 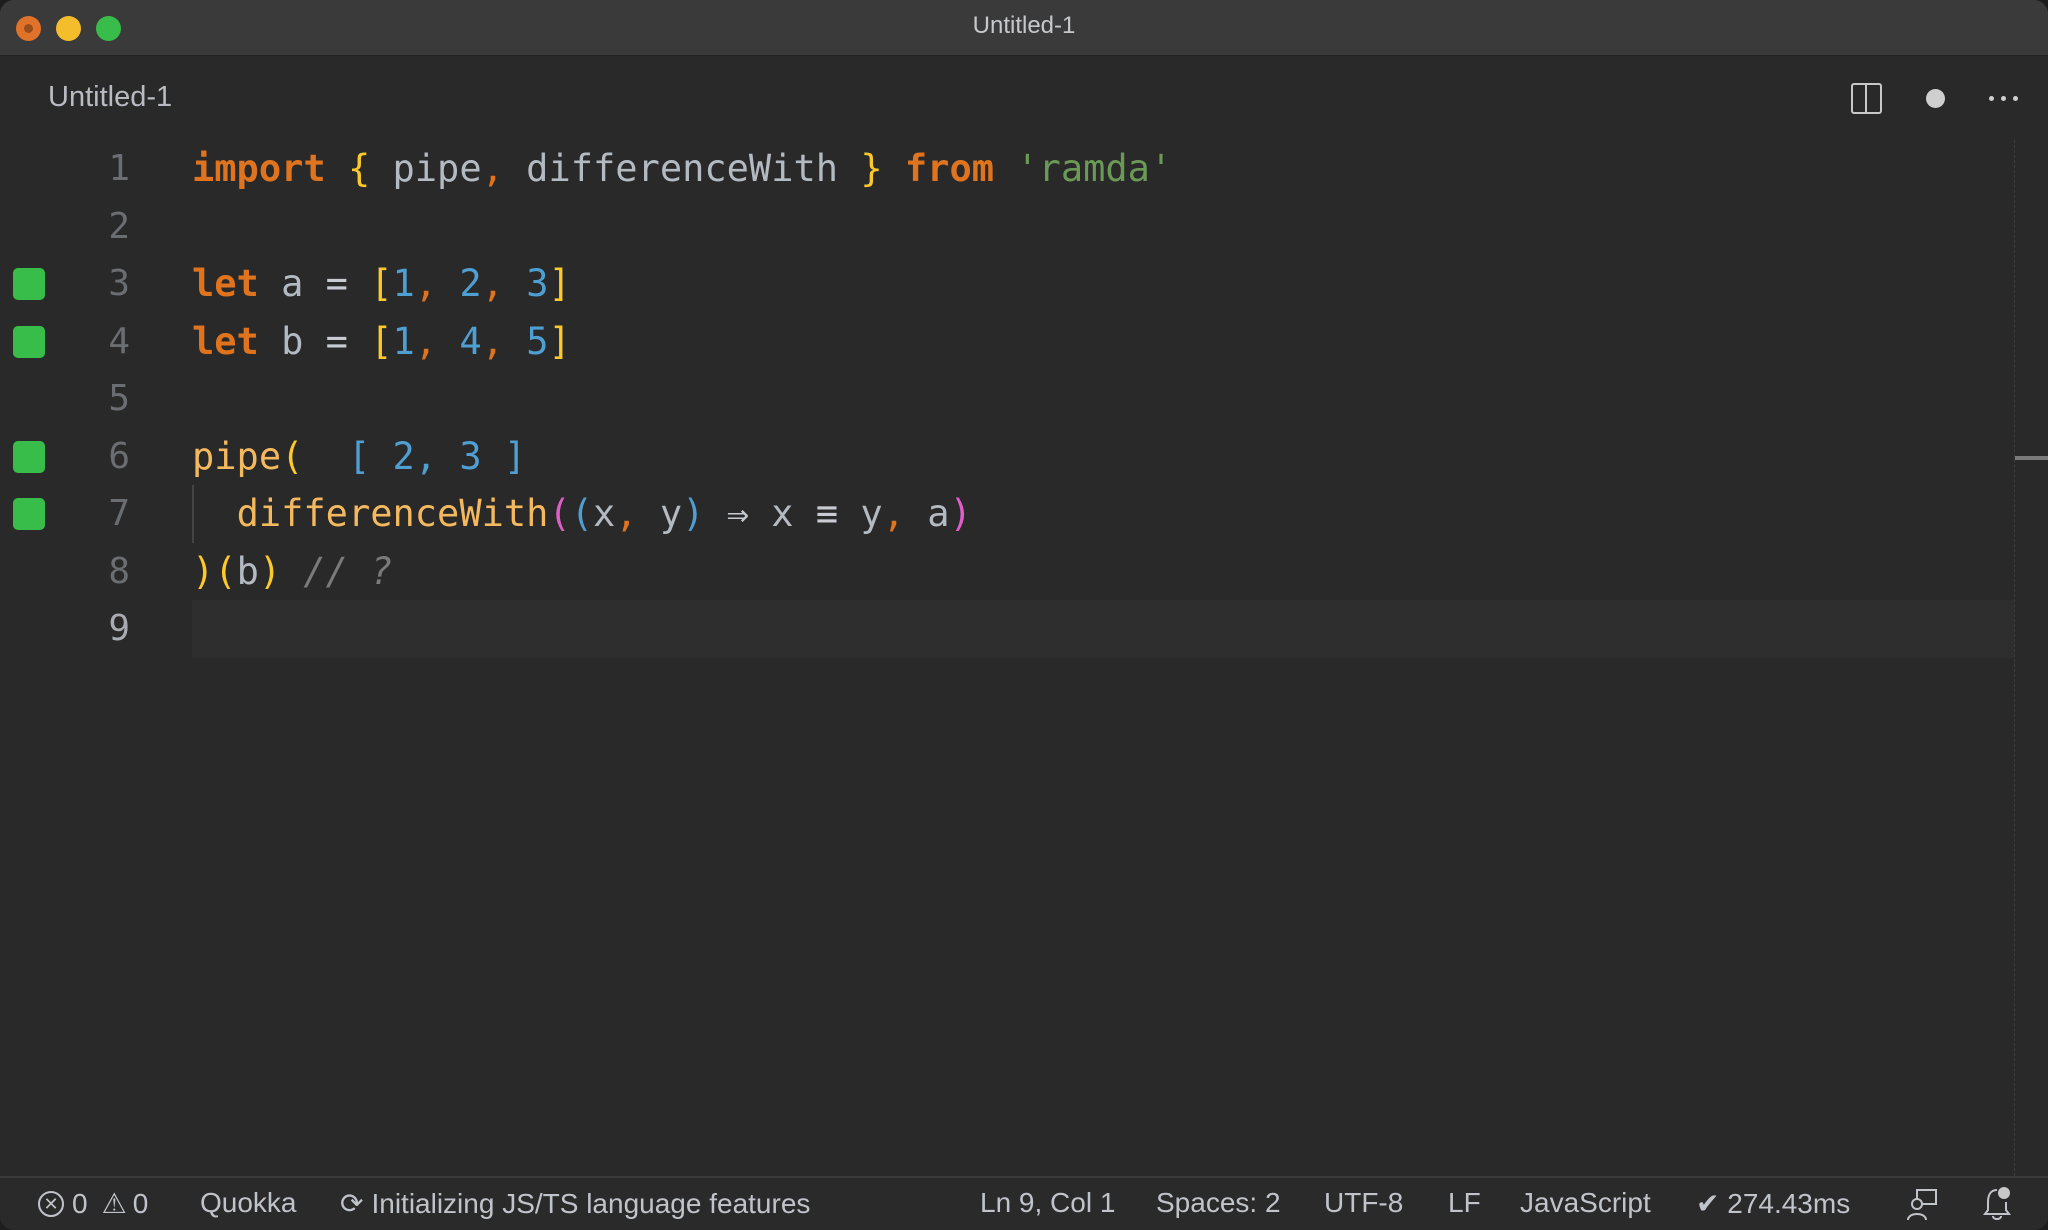 What do you see at coordinates (119, 456) in the screenshot?
I see `line-number: 6` at bounding box center [119, 456].